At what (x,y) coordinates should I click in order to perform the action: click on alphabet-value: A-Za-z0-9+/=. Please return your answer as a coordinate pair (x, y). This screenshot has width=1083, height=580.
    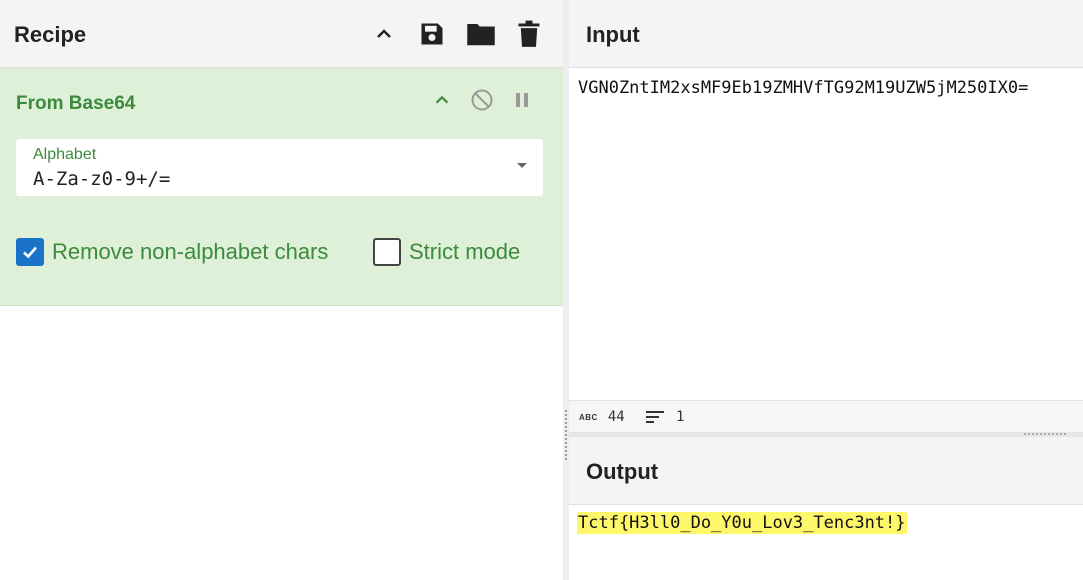
    Looking at the image, I should click on (102, 179).